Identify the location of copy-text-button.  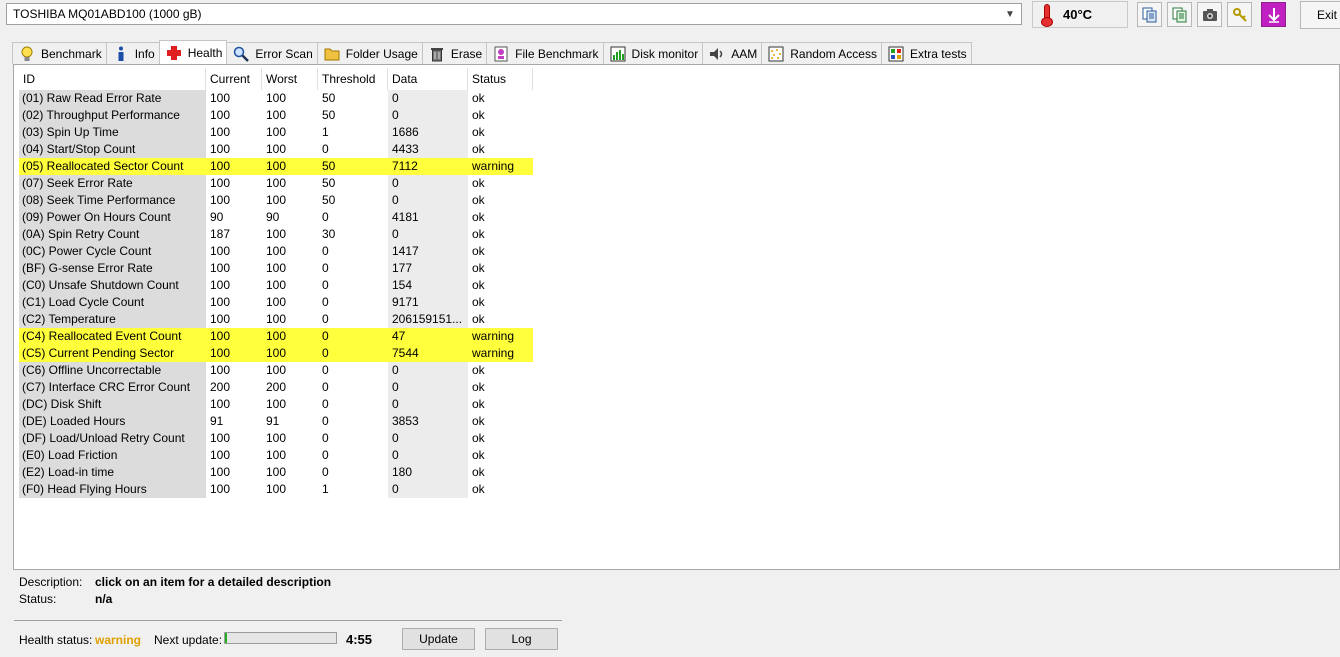
(1179, 14).